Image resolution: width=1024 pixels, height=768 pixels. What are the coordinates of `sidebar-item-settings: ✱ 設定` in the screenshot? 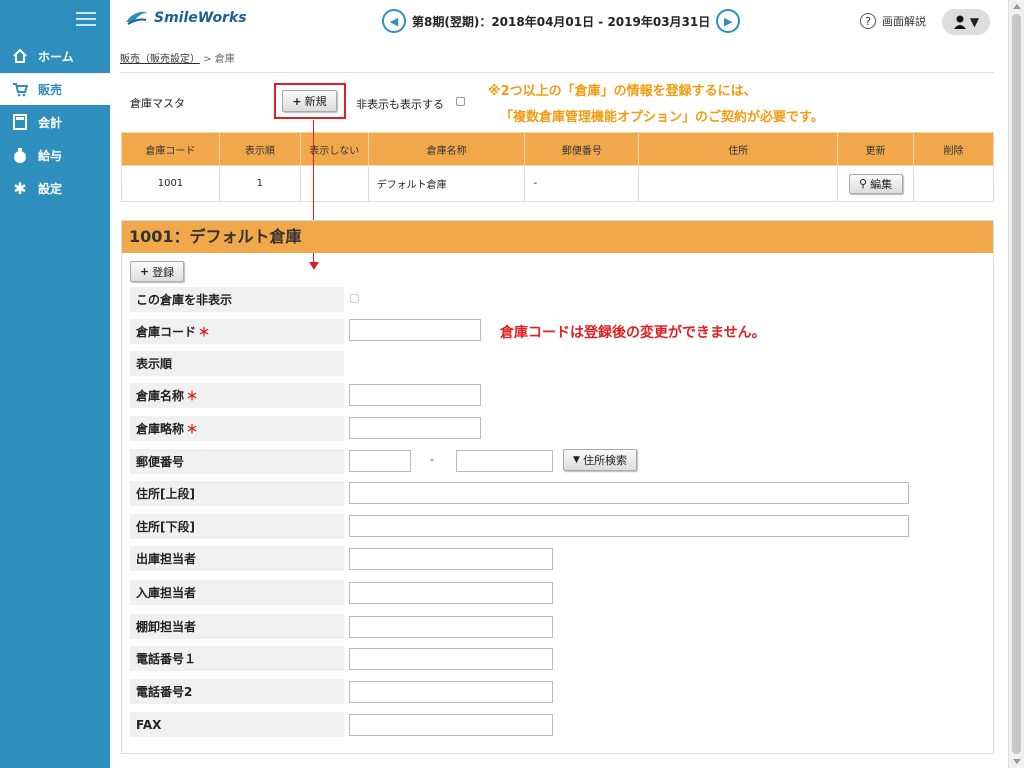 It's located at (55, 188).